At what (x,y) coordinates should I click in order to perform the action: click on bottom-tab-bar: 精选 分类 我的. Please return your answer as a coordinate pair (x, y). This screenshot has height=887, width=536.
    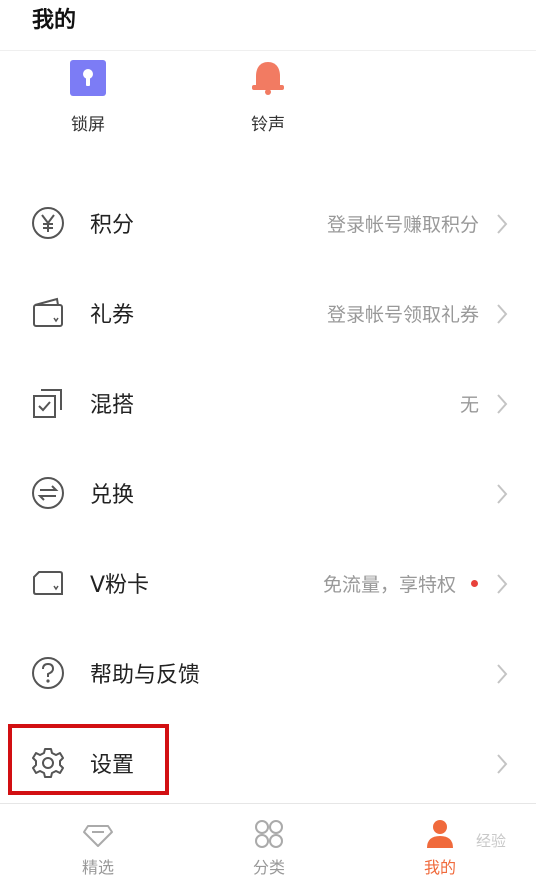
    Looking at the image, I should click on (268, 845).